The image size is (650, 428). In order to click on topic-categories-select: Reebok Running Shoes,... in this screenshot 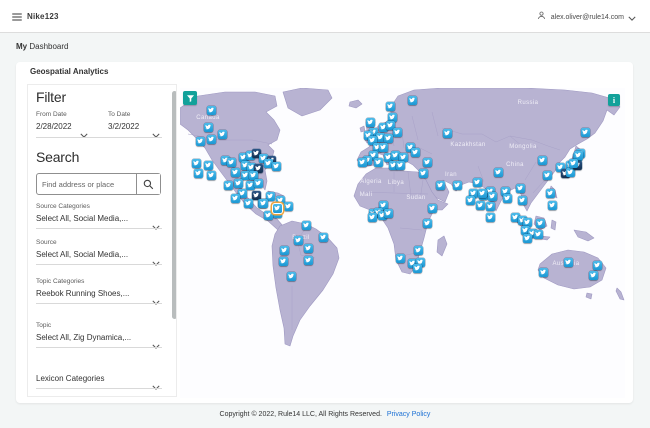, I will do `click(82, 293)`.